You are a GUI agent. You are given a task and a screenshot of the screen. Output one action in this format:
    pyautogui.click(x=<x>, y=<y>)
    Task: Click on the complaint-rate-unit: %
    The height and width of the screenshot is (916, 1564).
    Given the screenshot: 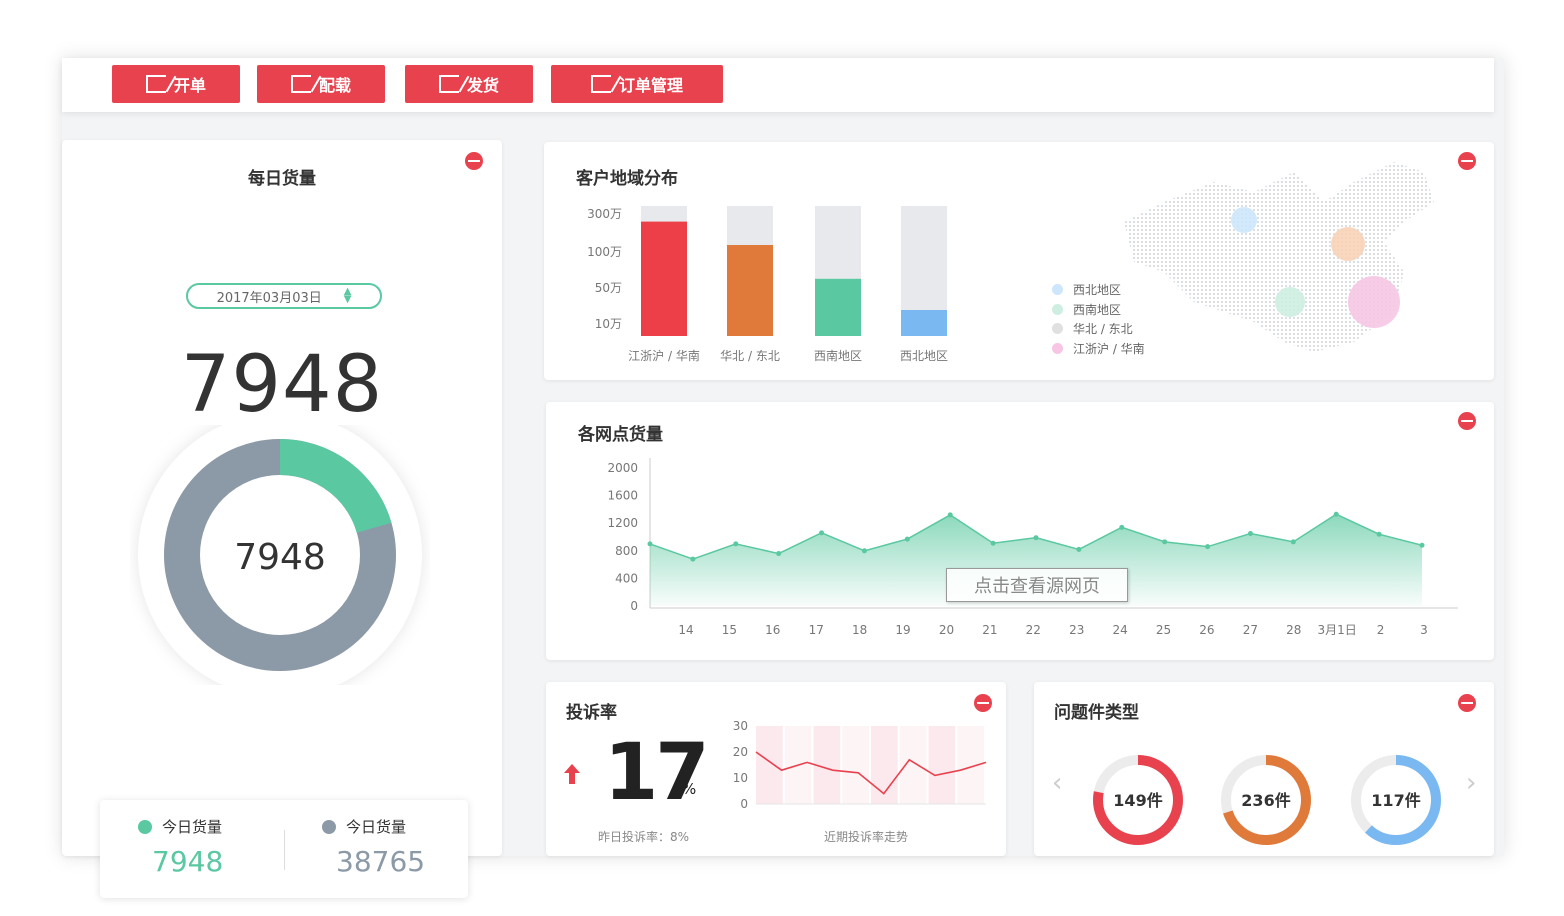 What is the action you would take?
    pyautogui.click(x=689, y=789)
    